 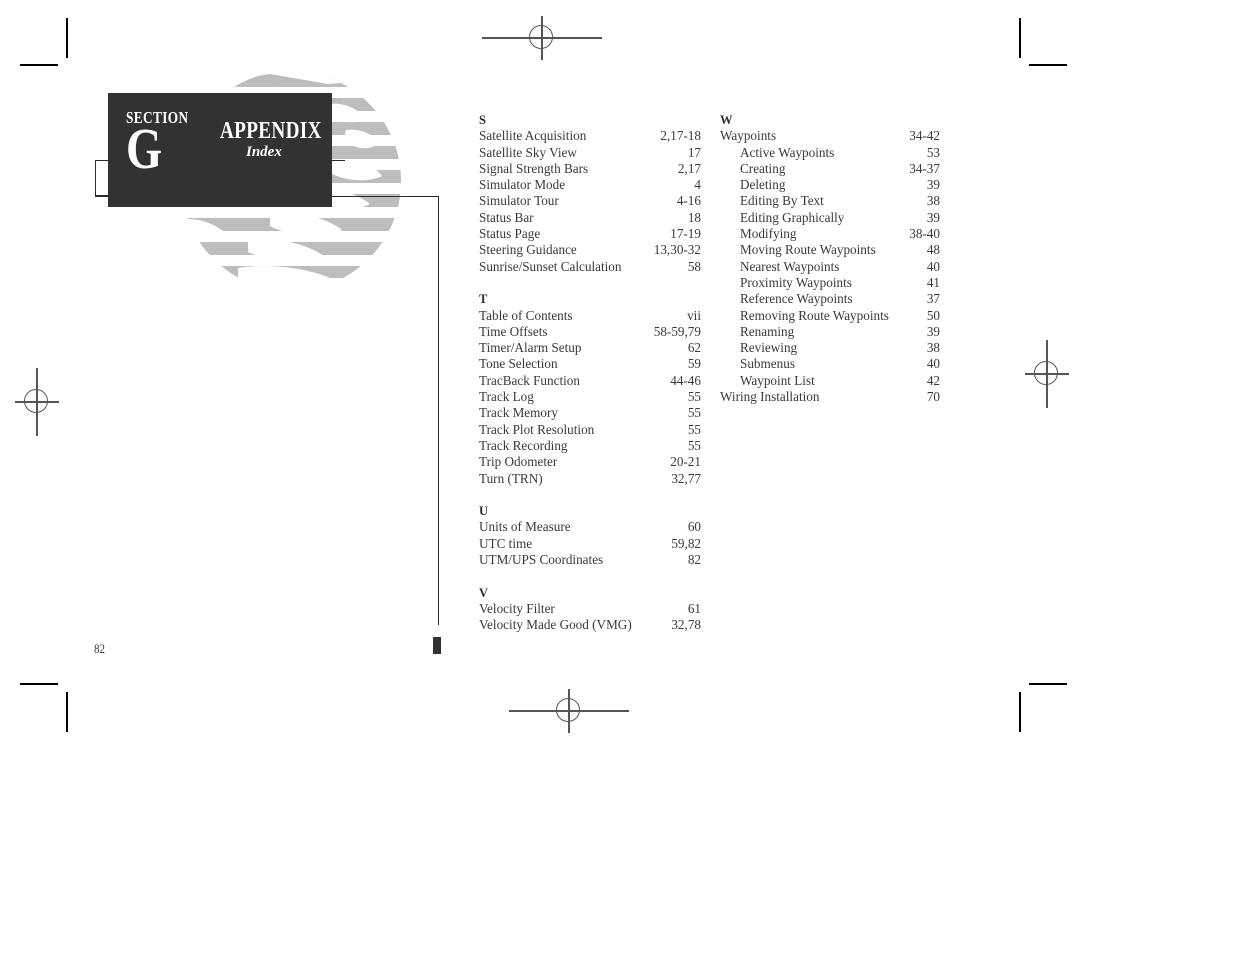 What do you see at coordinates (517, 608) in the screenshot?
I see `index-entry-name: Velocity Filter` at bounding box center [517, 608].